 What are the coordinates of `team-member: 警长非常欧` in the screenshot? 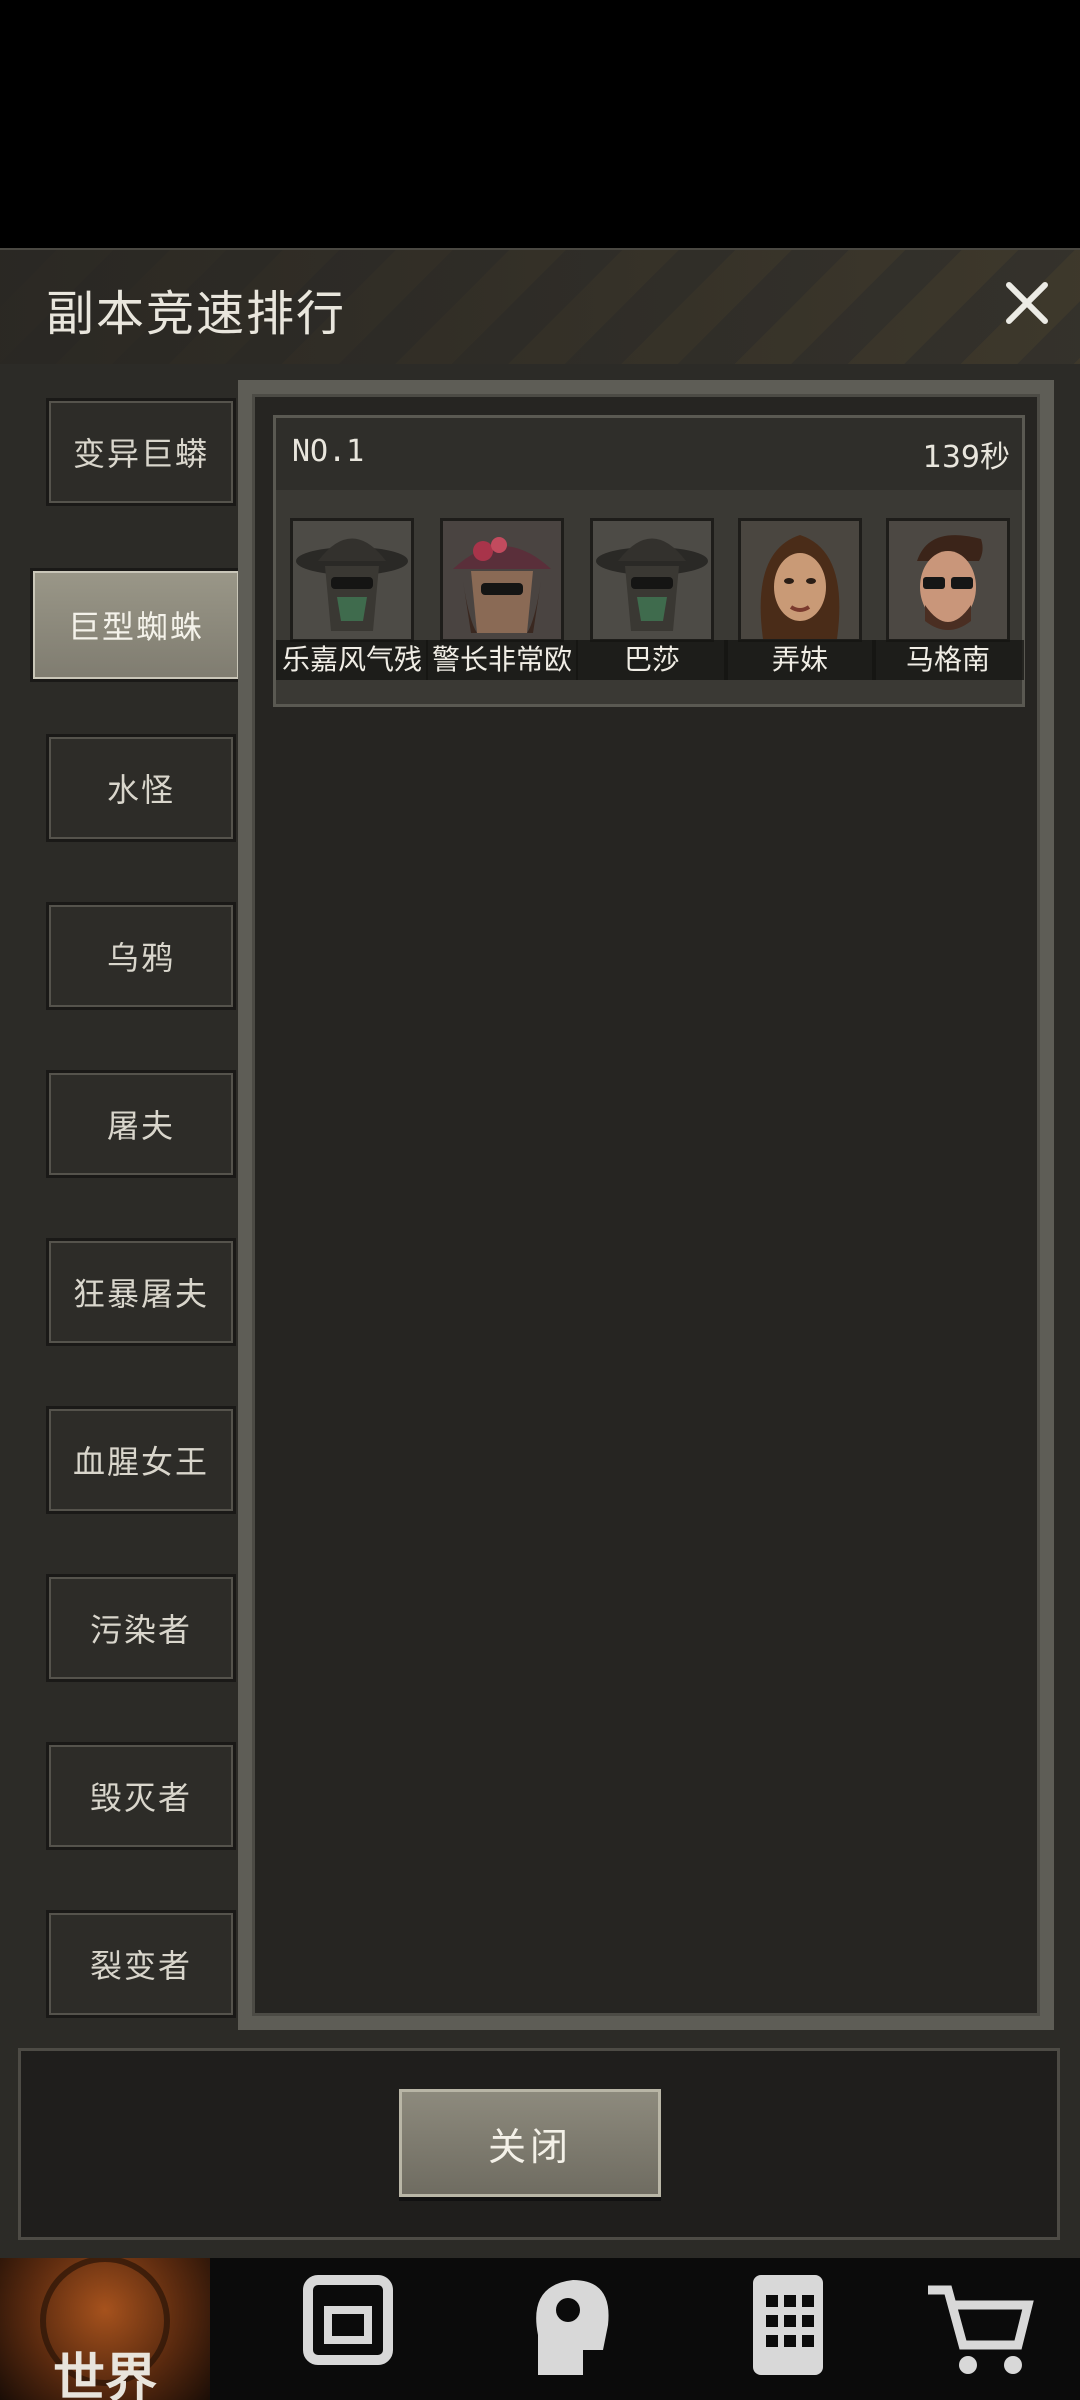 It's located at (502, 600).